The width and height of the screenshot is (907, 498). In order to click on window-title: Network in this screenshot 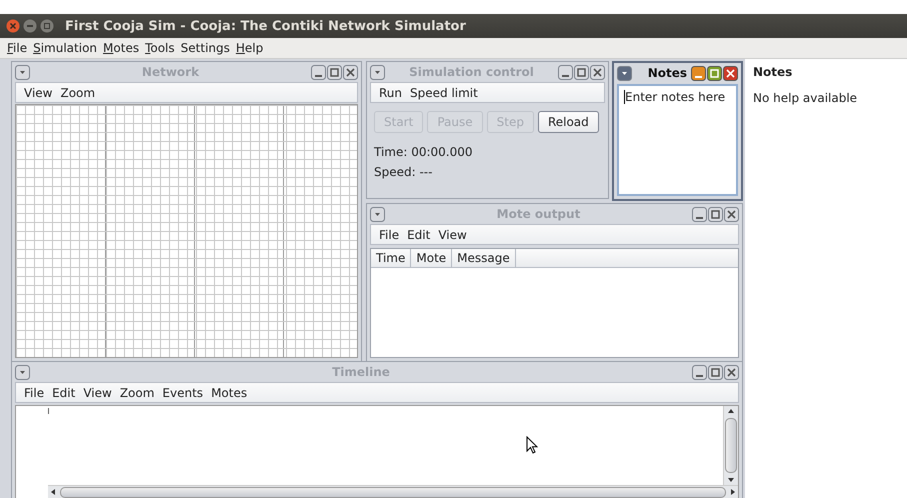, I will do `click(170, 72)`.